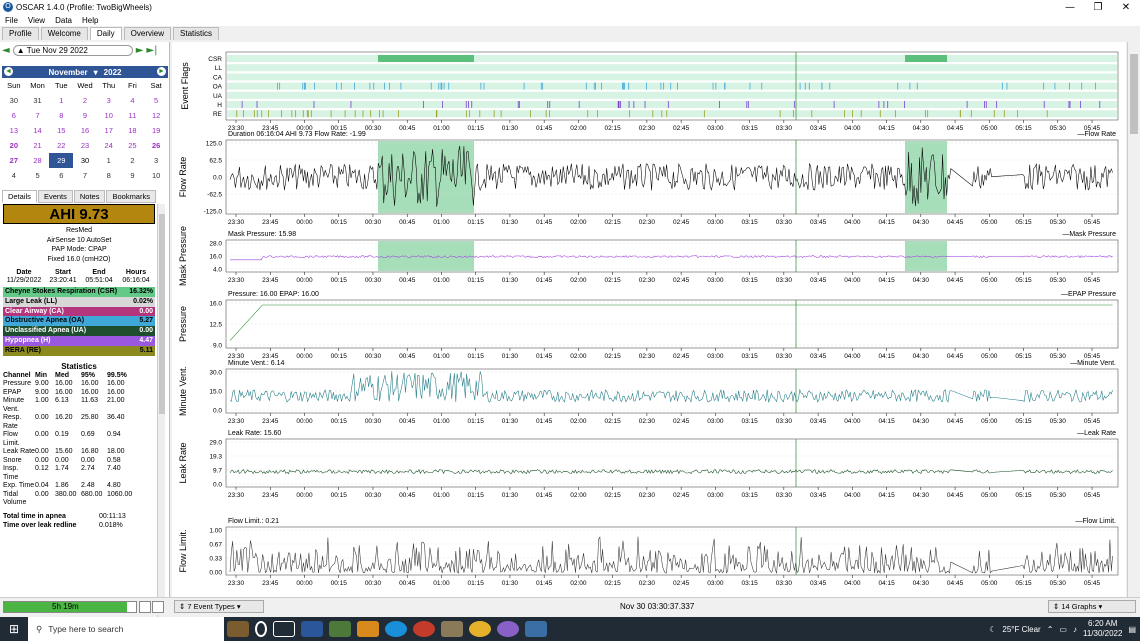 The height and width of the screenshot is (641, 1140). Describe the element at coordinates (133, 145) in the screenshot. I see `calendar-day: 25` at that location.